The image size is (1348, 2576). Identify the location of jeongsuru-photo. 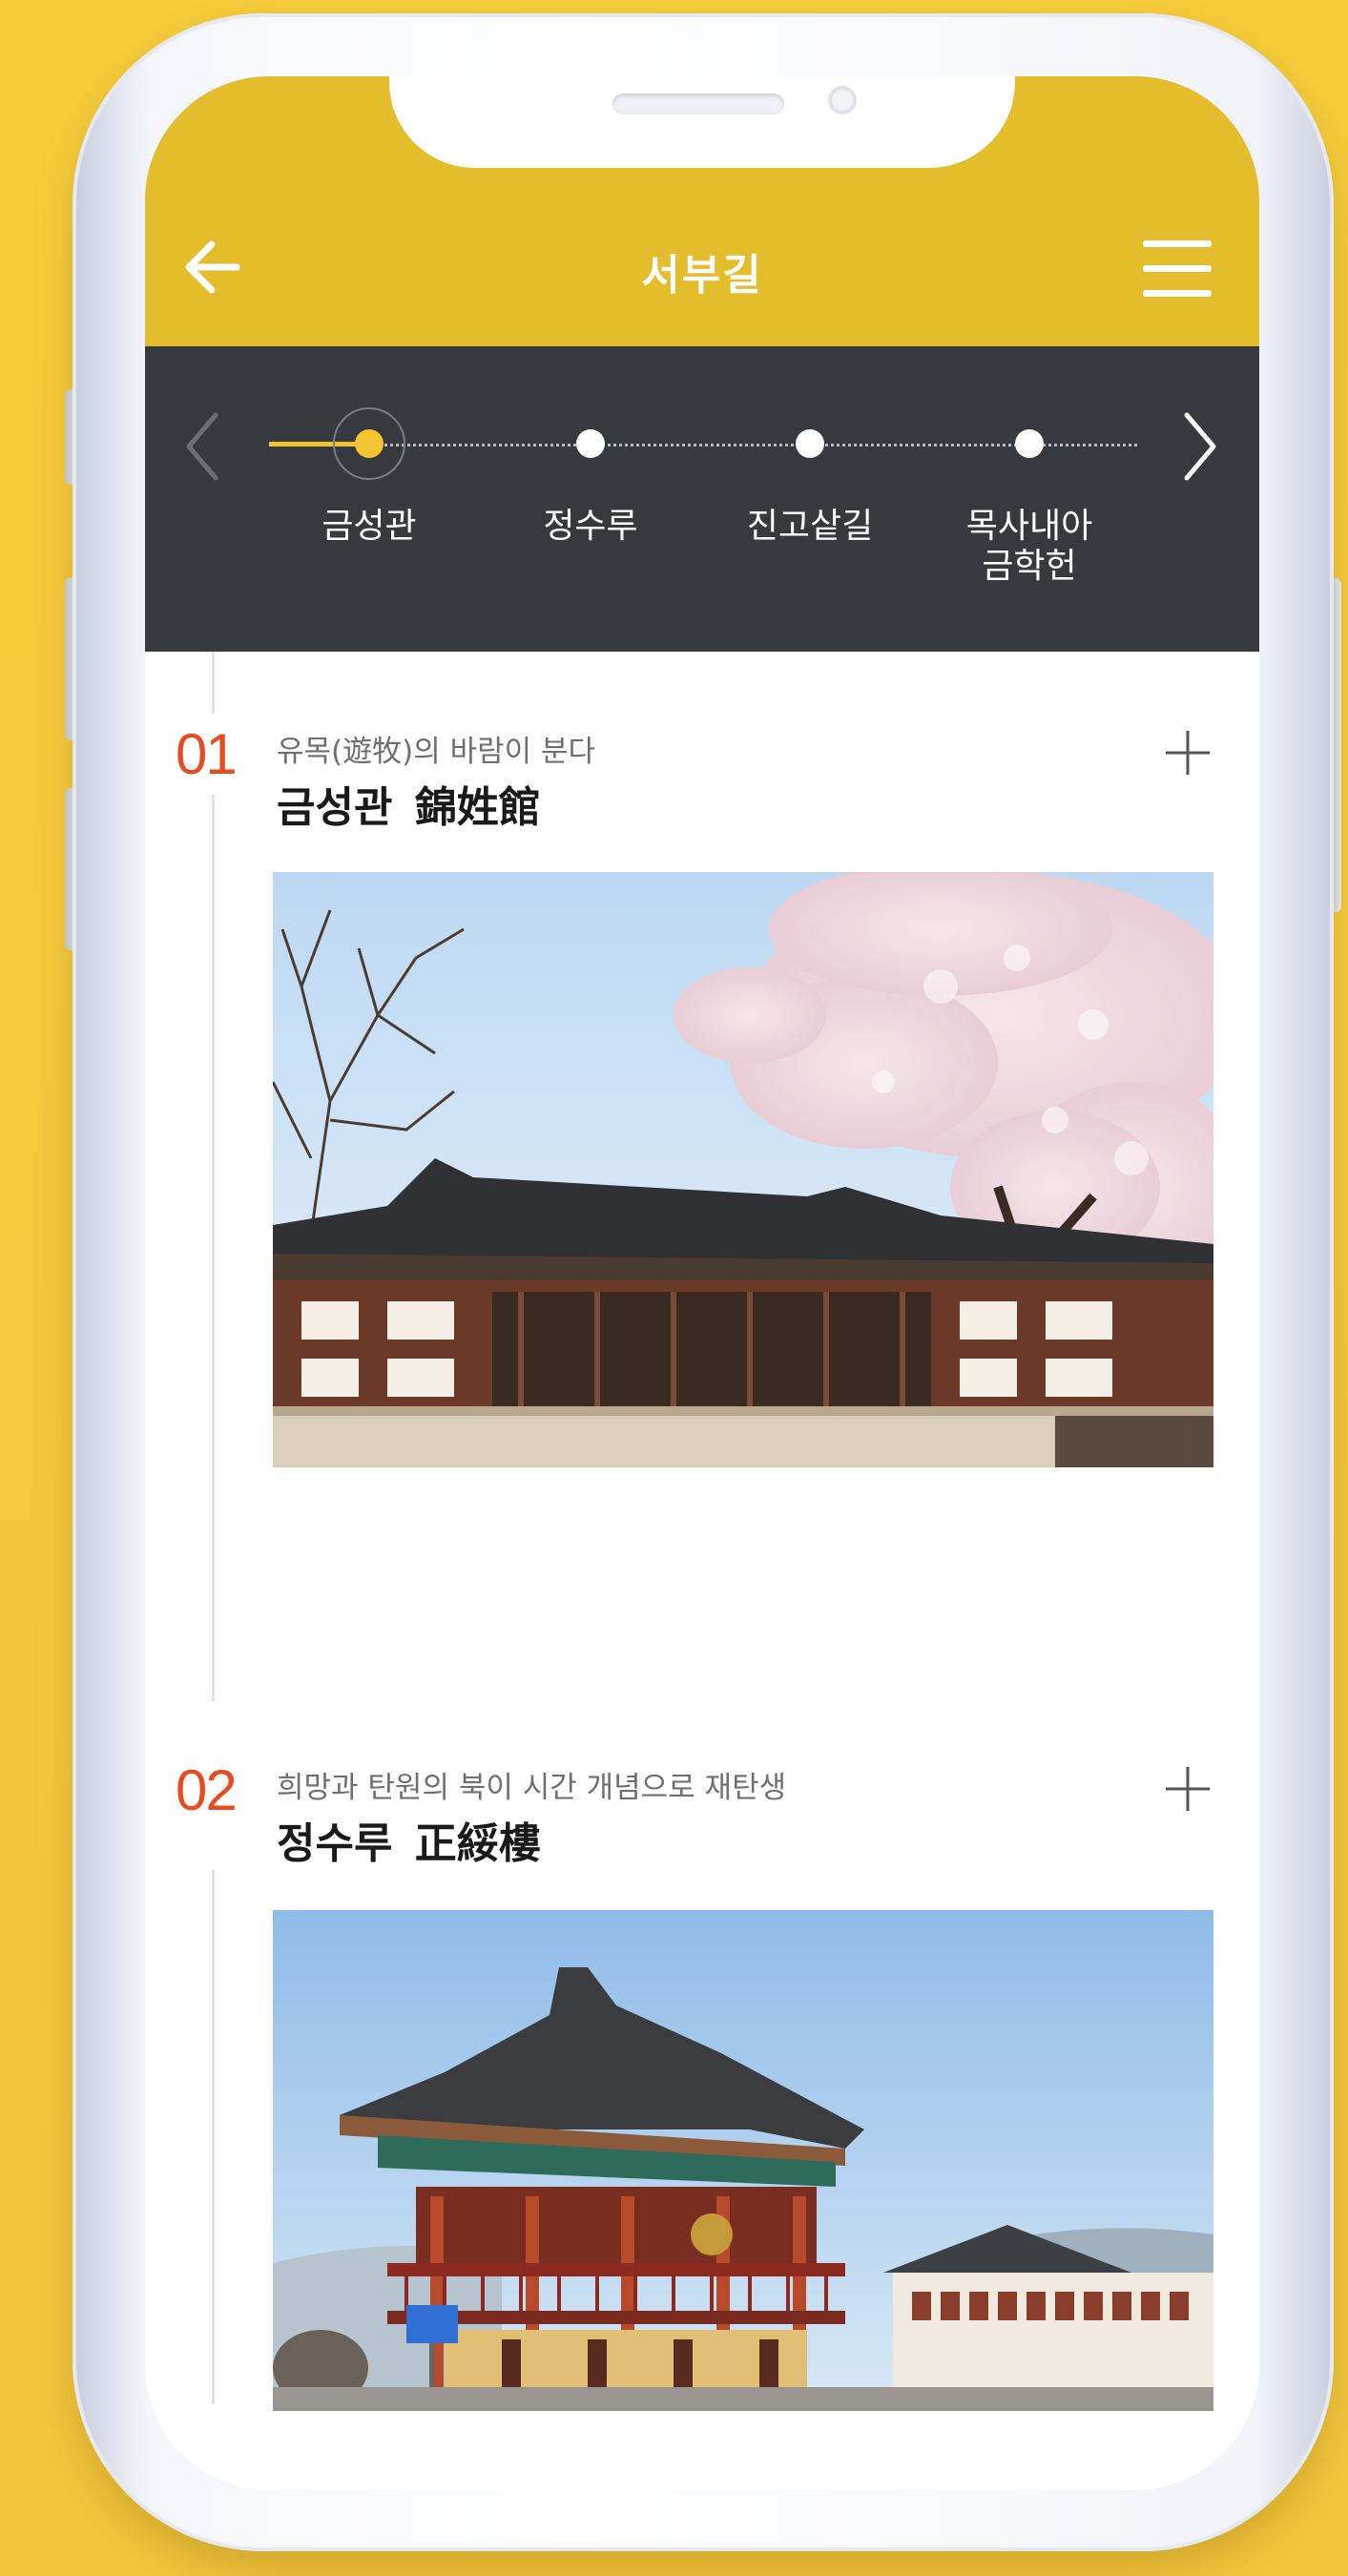
(743, 2160).